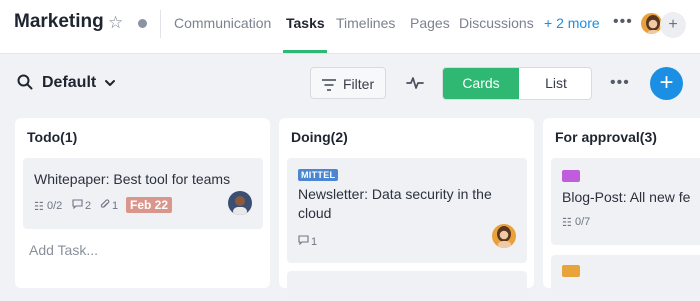 The width and height of the screenshot is (700, 301). Describe the element at coordinates (88, 206) in the screenshot. I see `comment-count: 2` at that location.